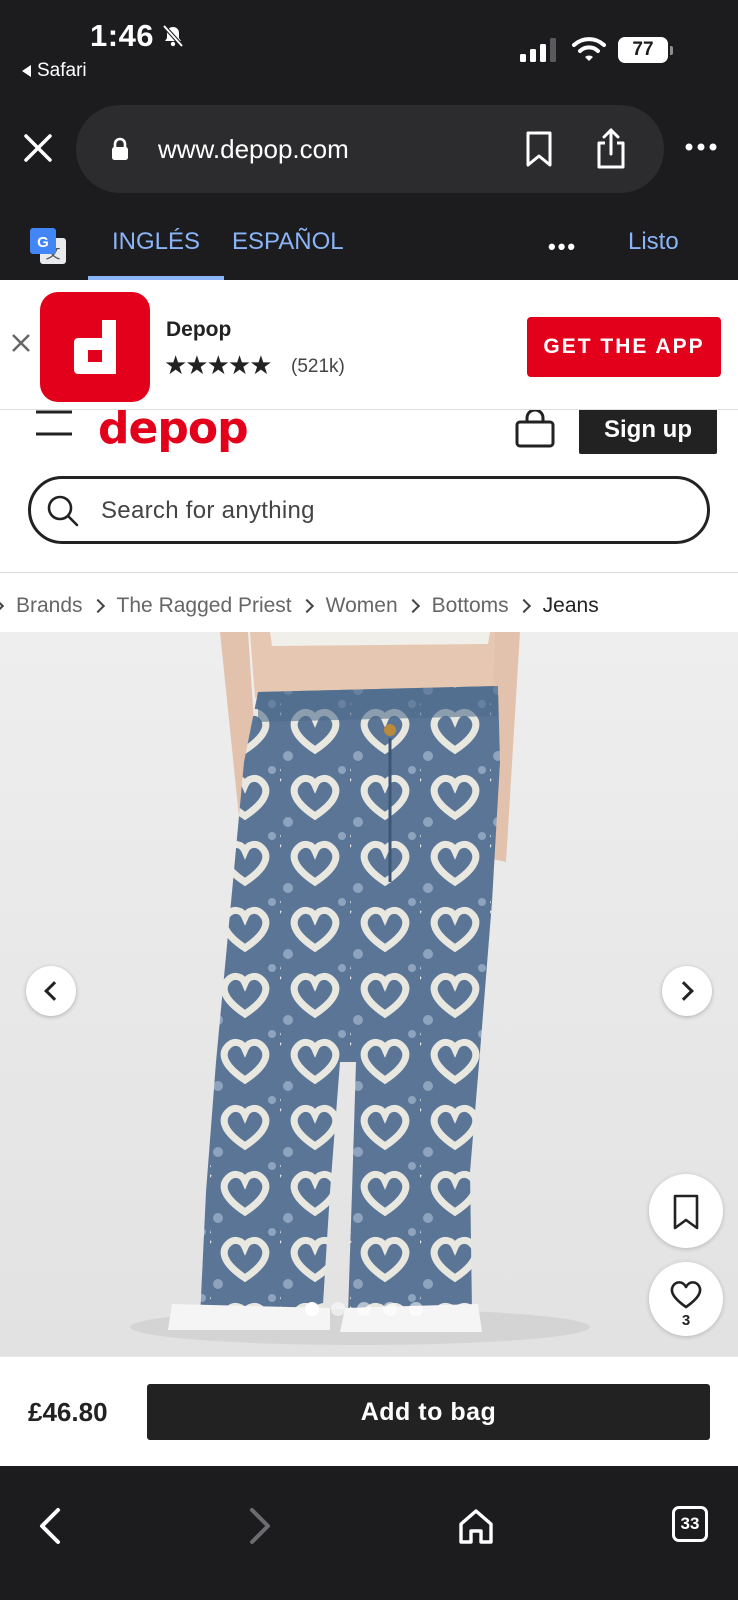 Image resolution: width=738 pixels, height=1600 pixels. I want to click on url-text: www.depop.com, so click(253, 149).